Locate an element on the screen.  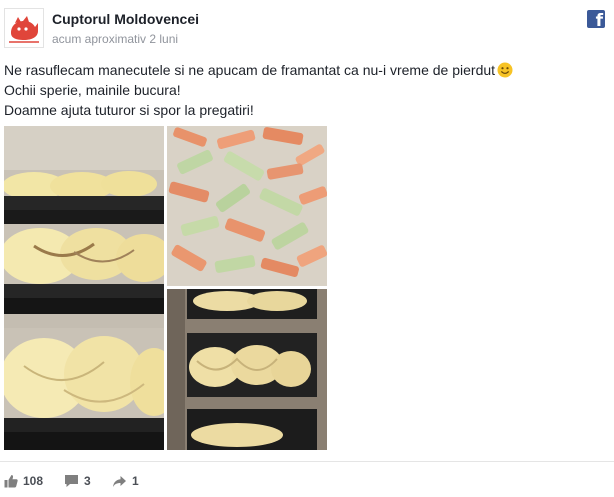
share-arrow-icon is located at coordinates (119, 481).